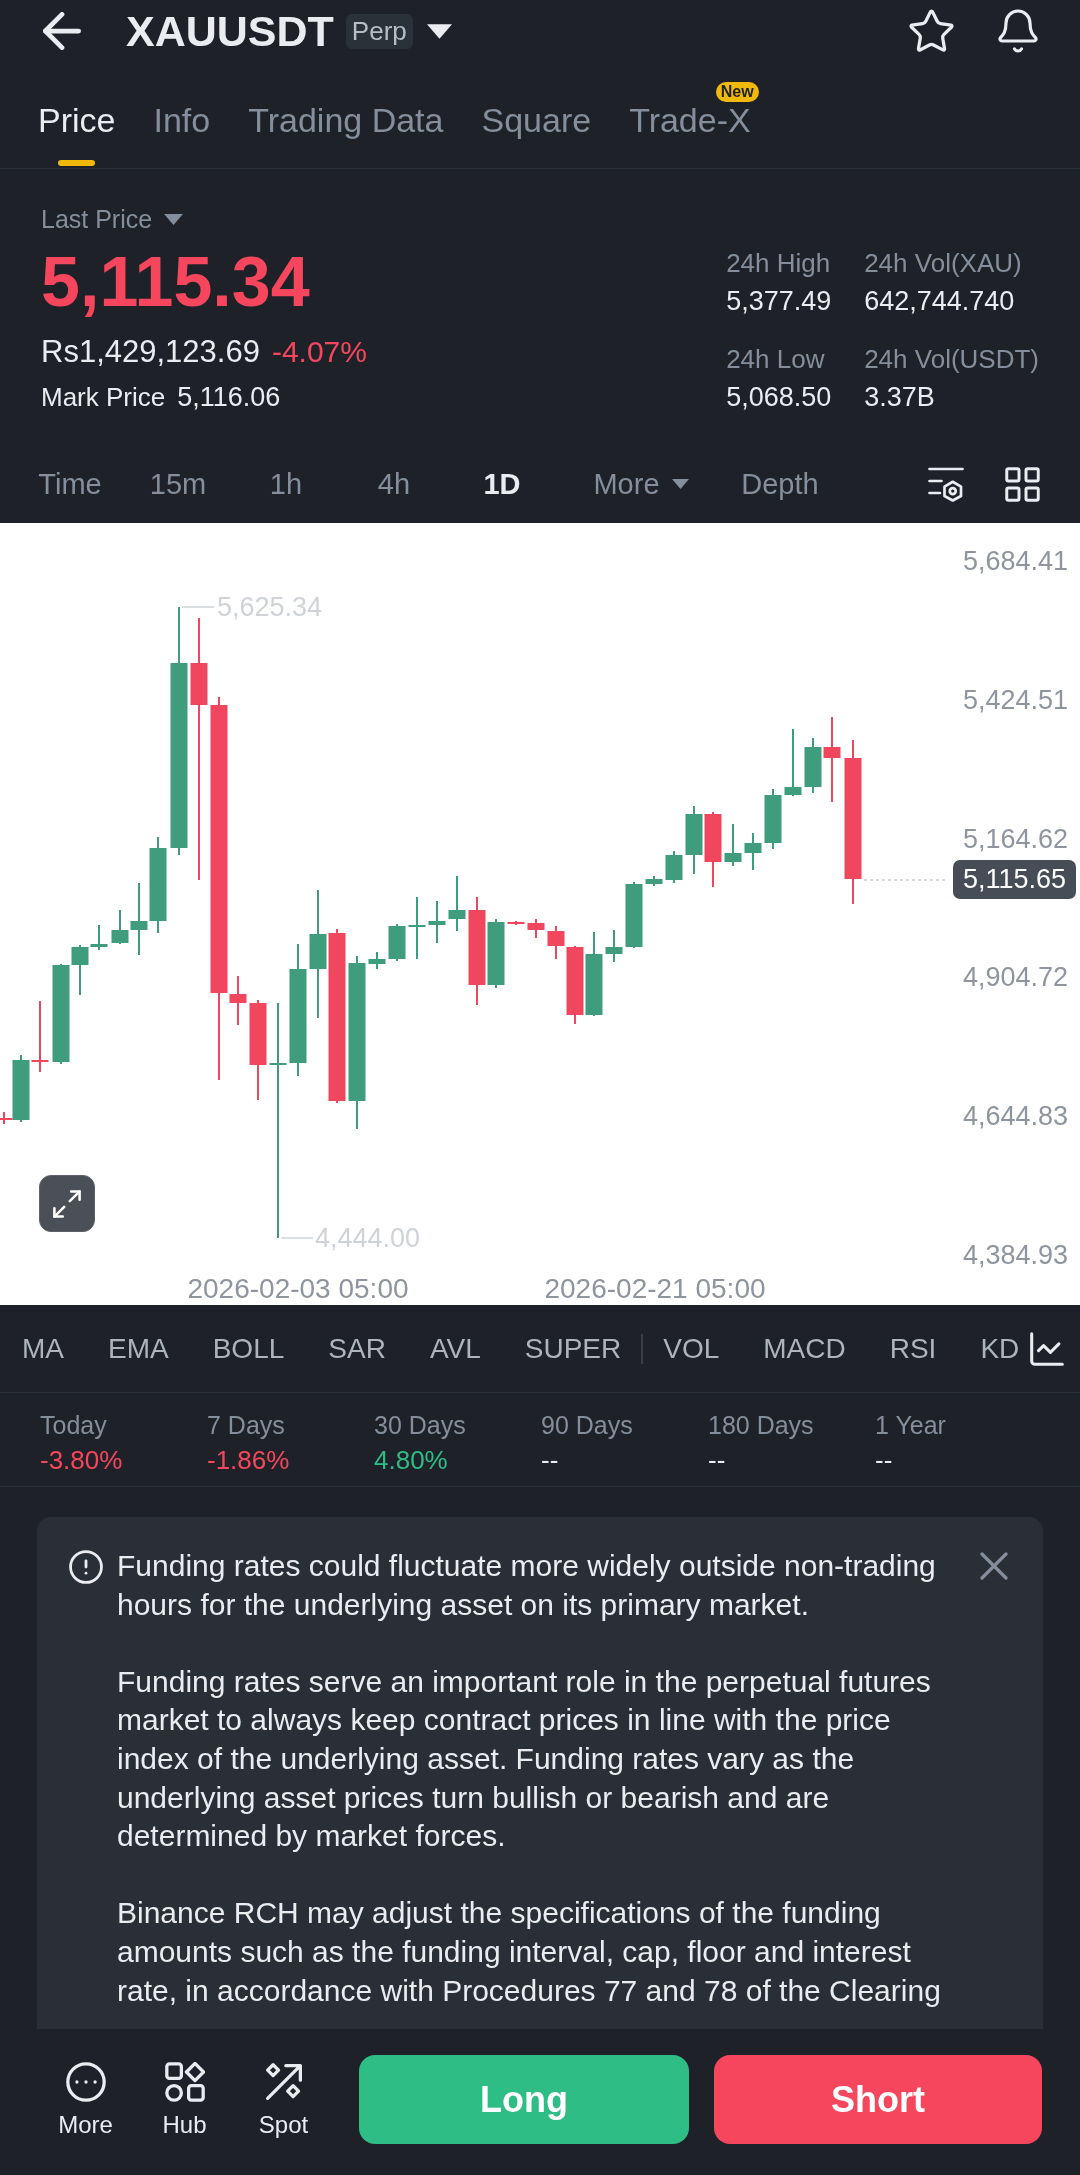 Image resolution: width=1080 pixels, height=2175 pixels. What do you see at coordinates (761, 1425) in the screenshot?
I see `period-label: 180 Days` at bounding box center [761, 1425].